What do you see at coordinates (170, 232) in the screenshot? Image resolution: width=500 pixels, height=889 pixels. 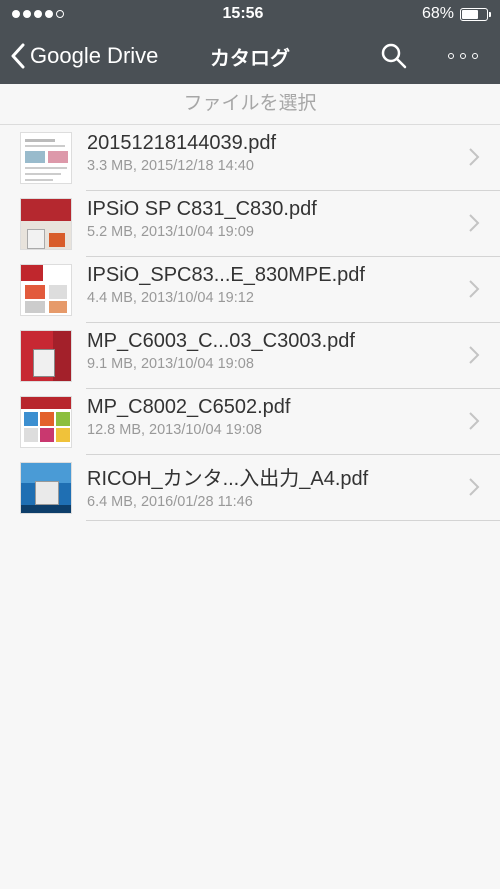 I see `file-meta: 5.2 MB, 2013/10/04 19:09` at bounding box center [170, 232].